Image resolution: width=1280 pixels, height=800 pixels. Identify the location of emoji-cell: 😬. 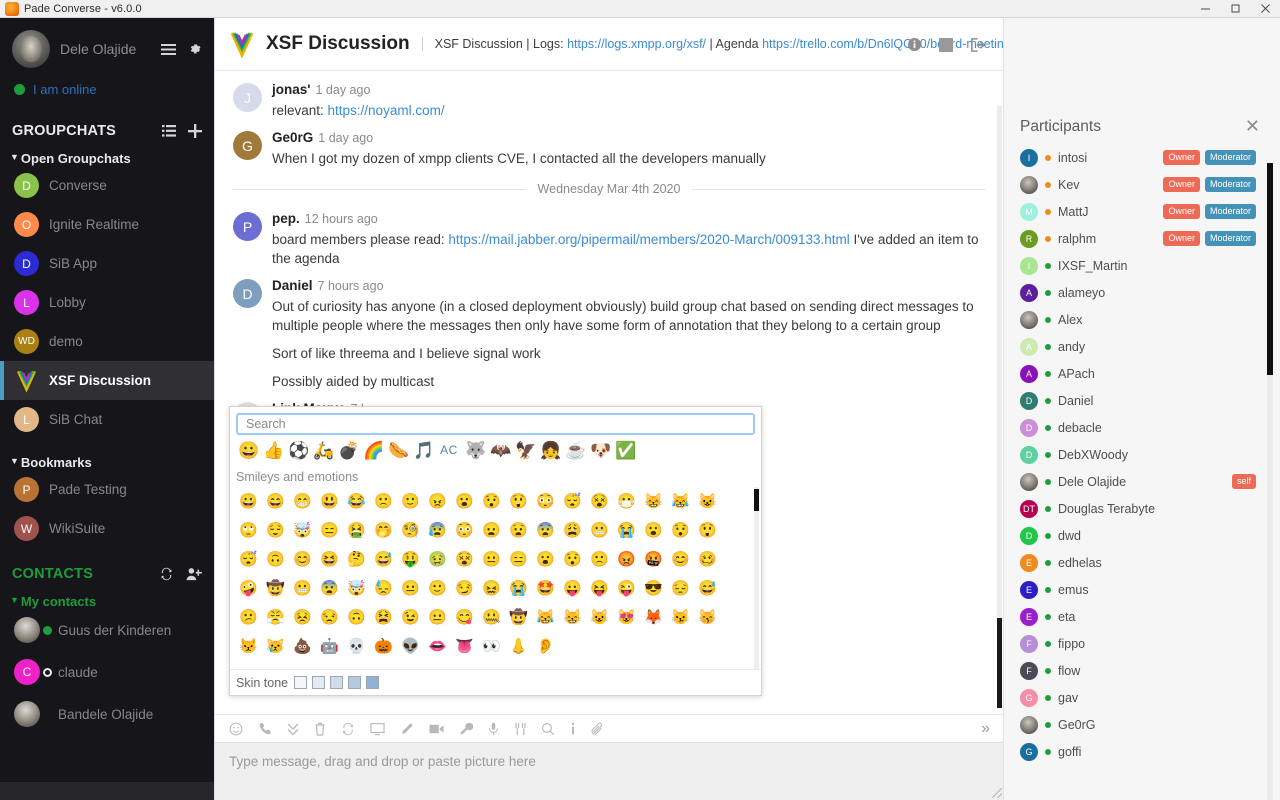
(599, 530).